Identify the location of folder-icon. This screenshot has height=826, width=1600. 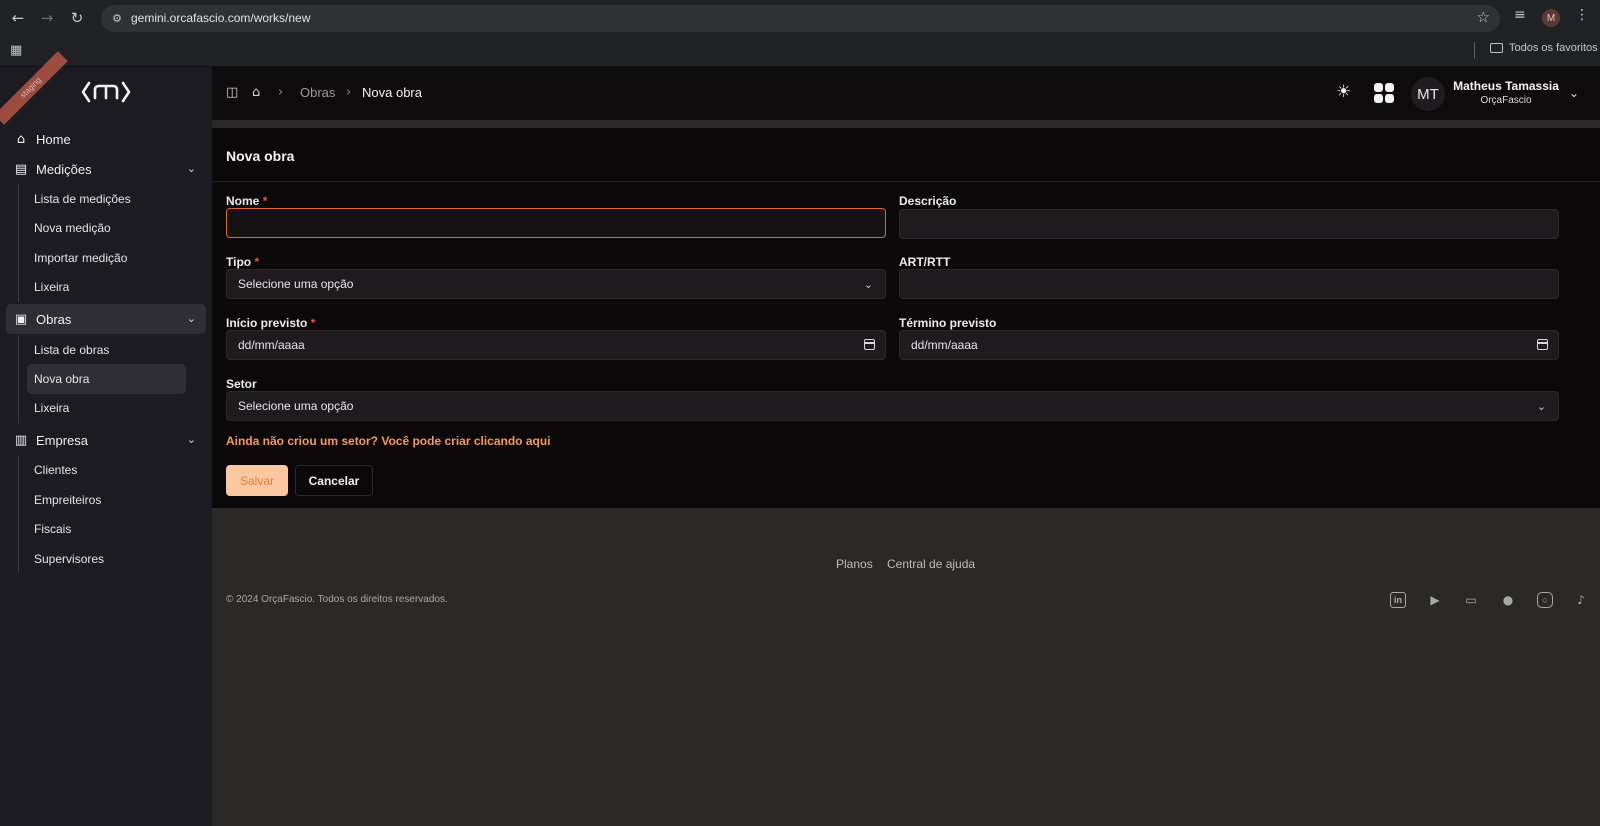
(1496, 48).